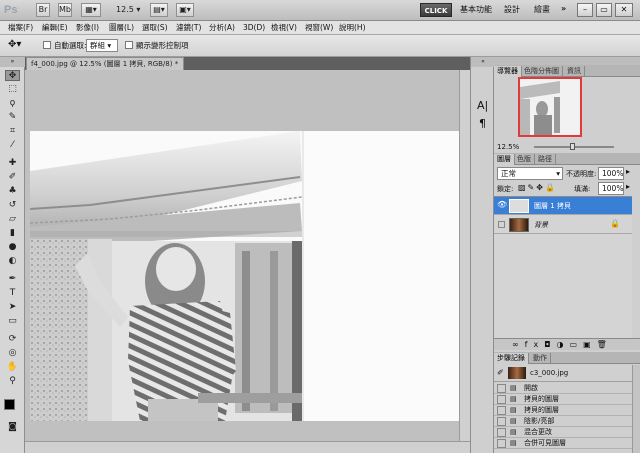  What do you see at coordinates (47, 45) in the screenshot?
I see `auto-select-checkbox` at bounding box center [47, 45].